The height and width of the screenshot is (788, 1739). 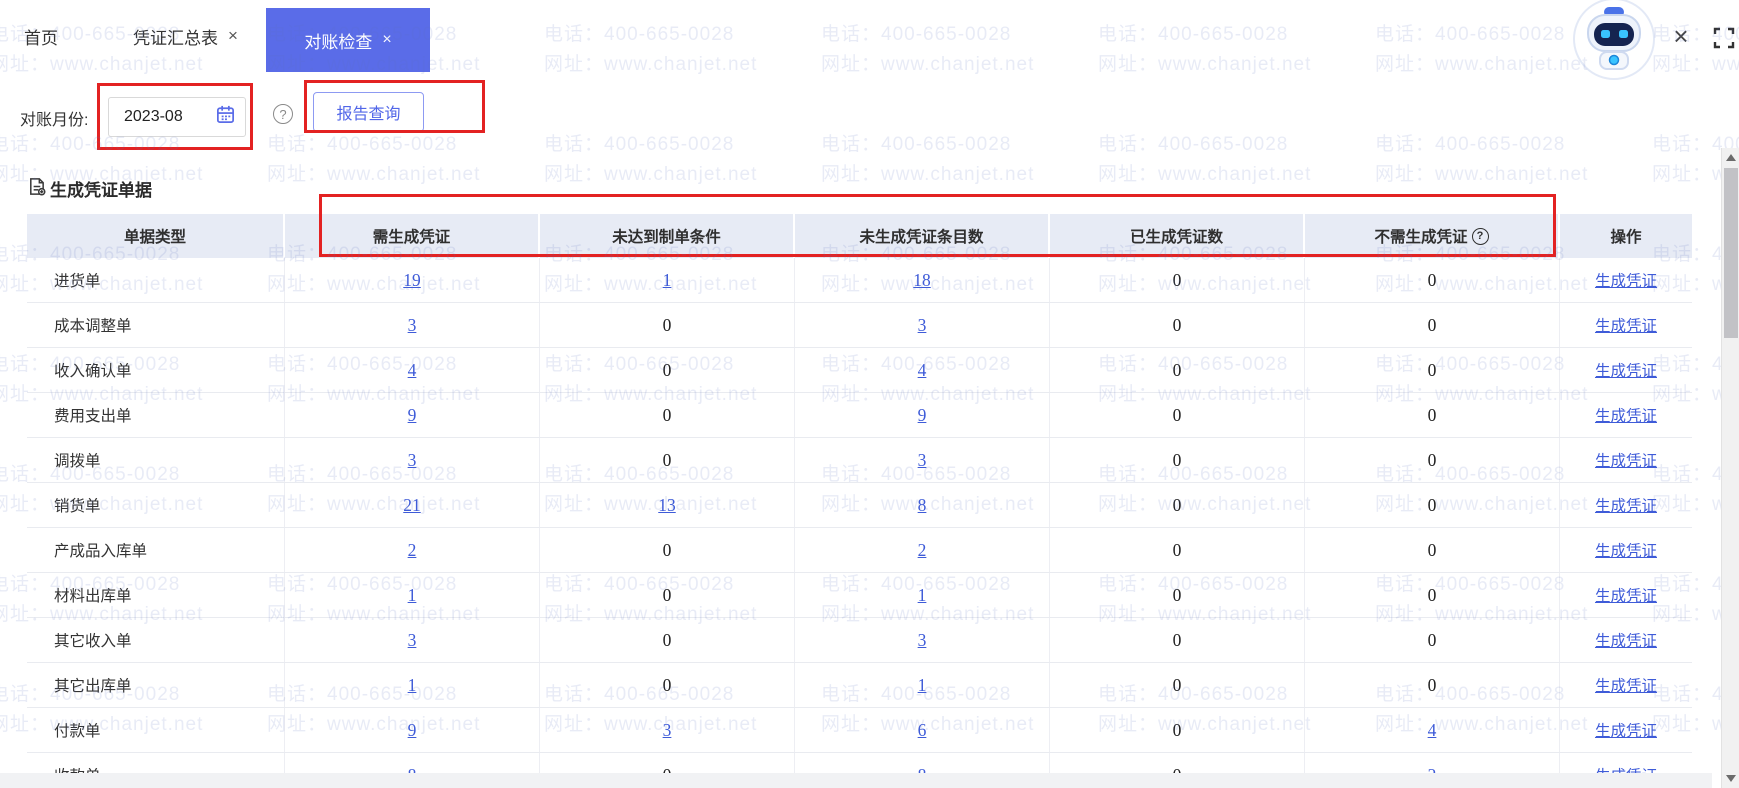 What do you see at coordinates (225, 117) in the screenshot?
I see `calendar-icon` at bounding box center [225, 117].